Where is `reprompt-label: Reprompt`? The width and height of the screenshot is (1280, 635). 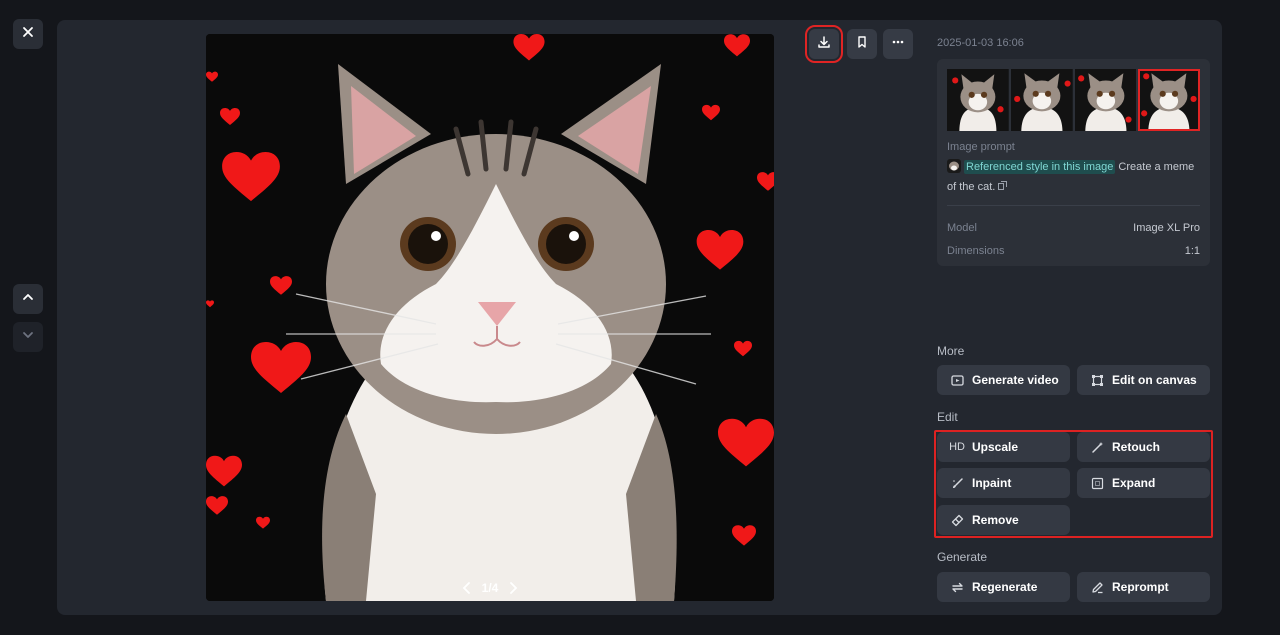
reprompt-label: Reprompt is located at coordinates (1140, 587).